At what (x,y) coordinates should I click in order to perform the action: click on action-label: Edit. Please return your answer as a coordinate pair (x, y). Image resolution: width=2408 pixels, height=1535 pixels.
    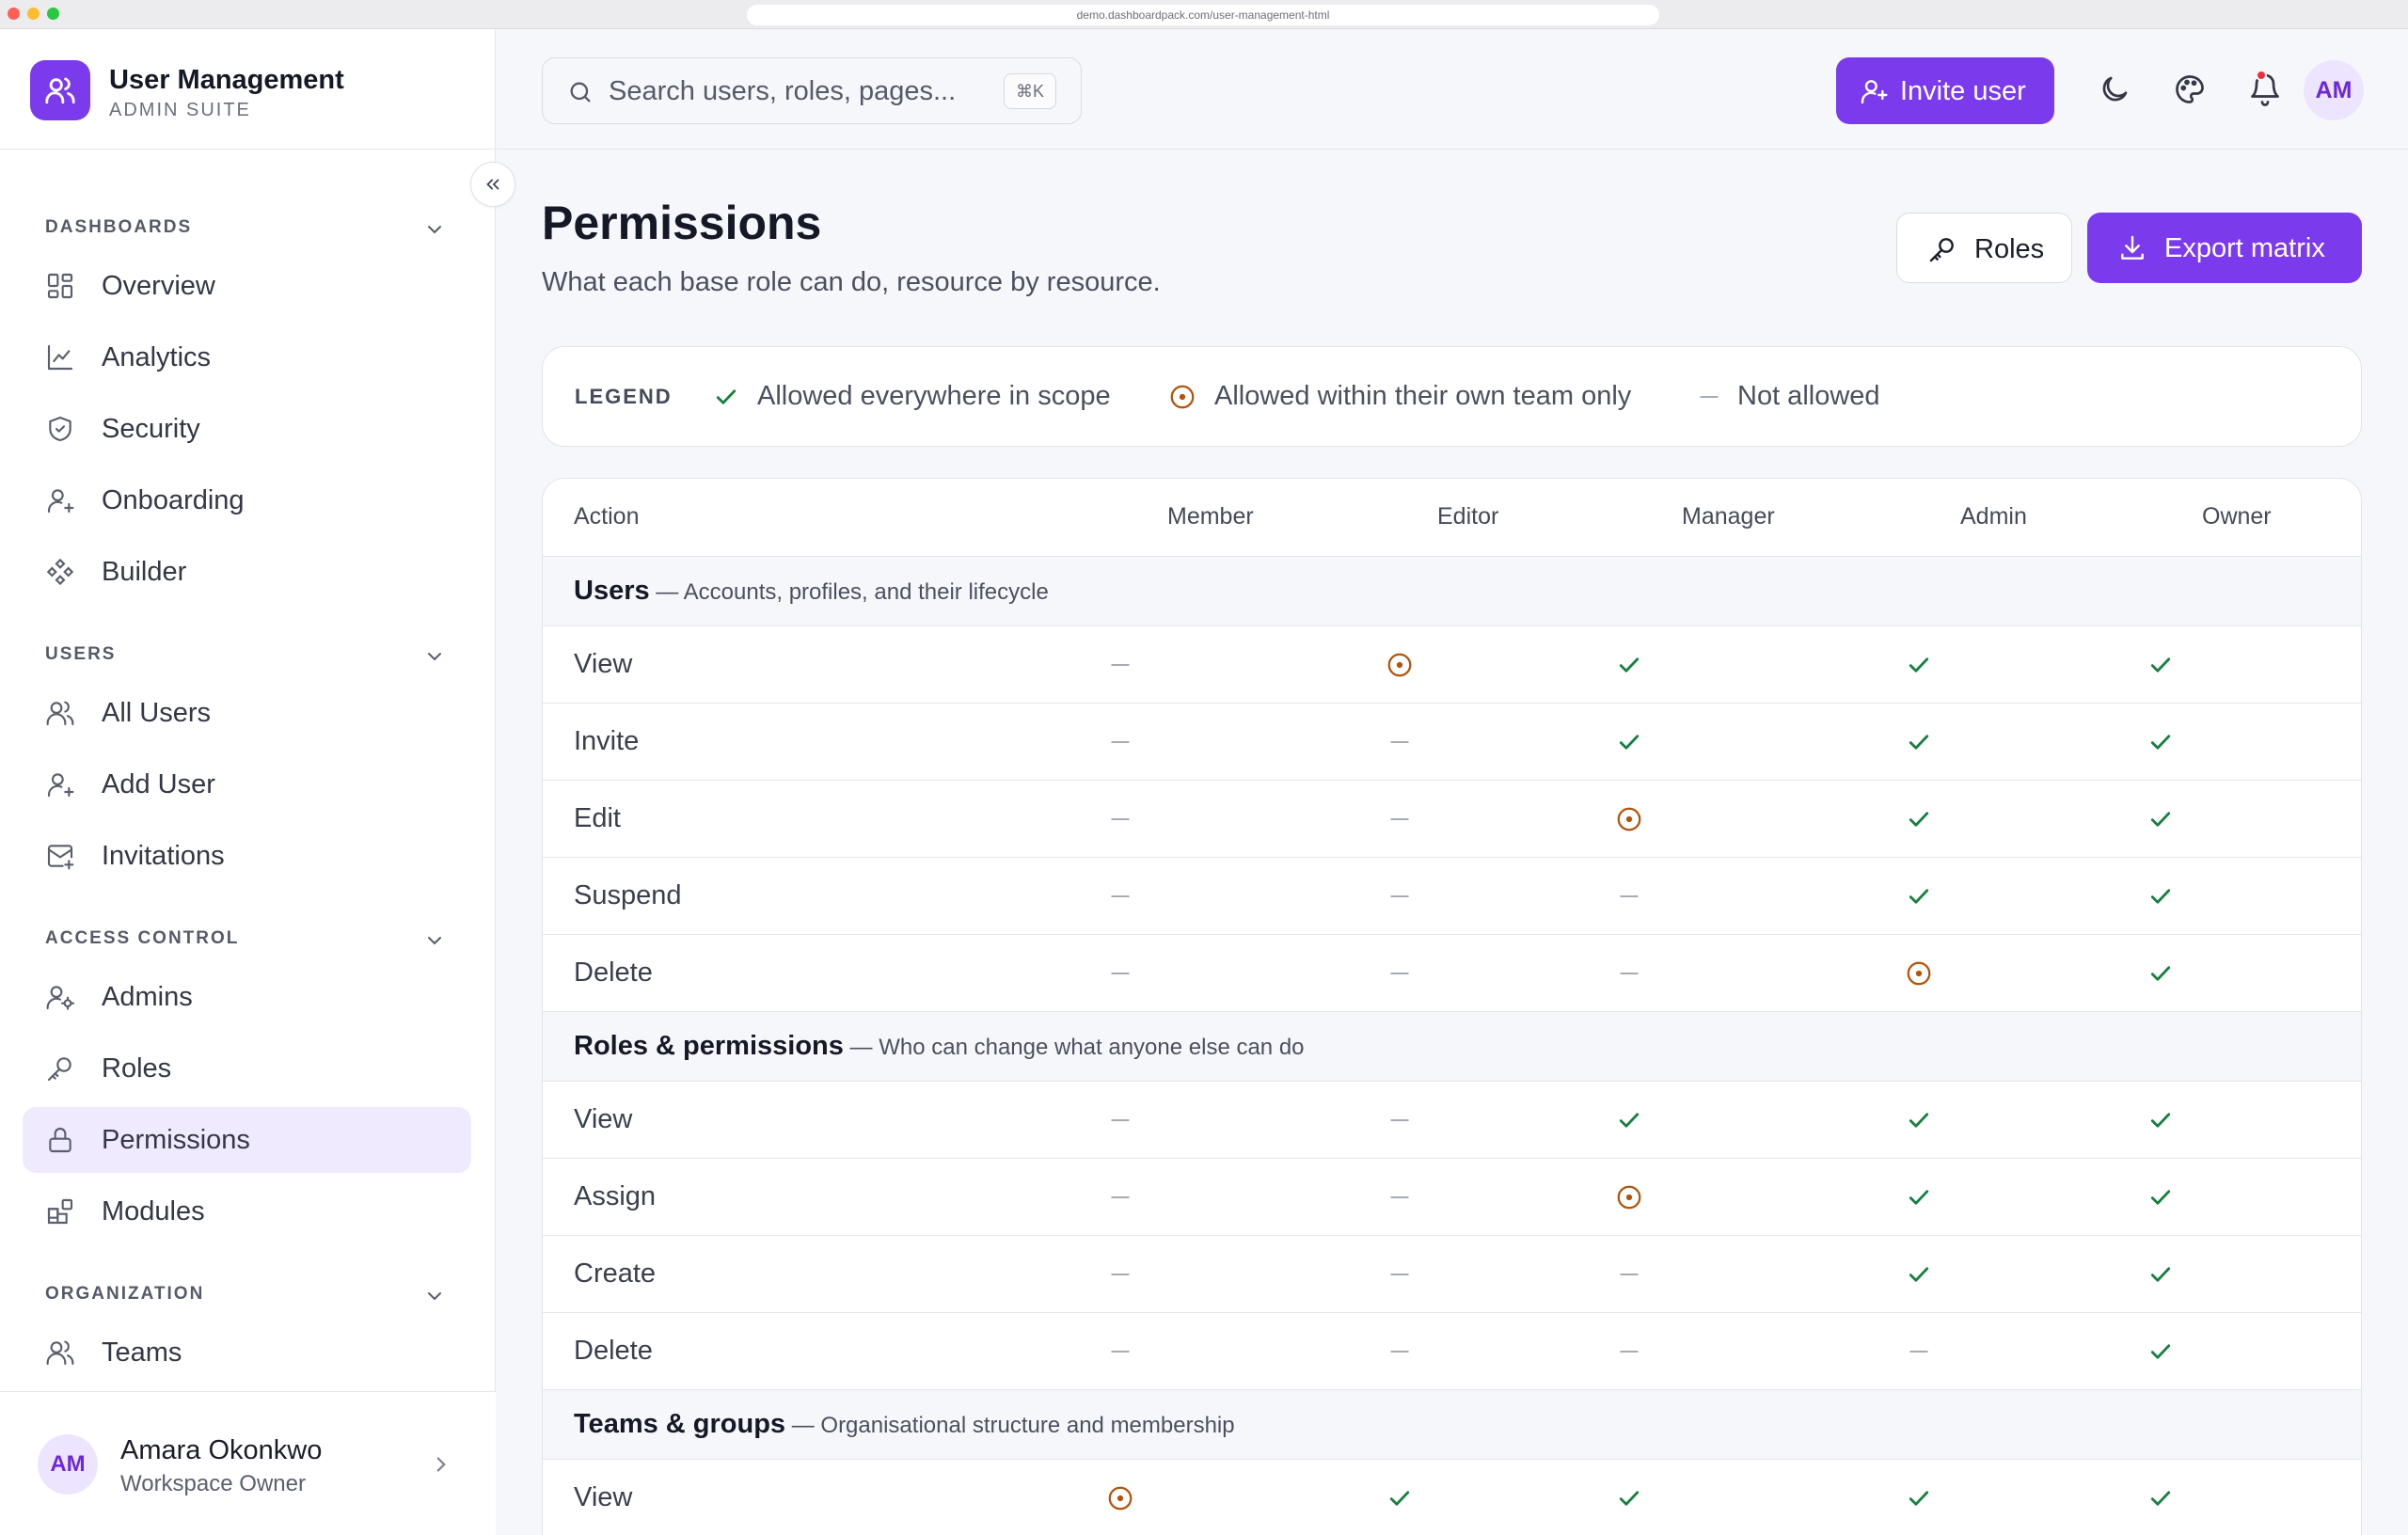
    Looking at the image, I should click on (598, 818).